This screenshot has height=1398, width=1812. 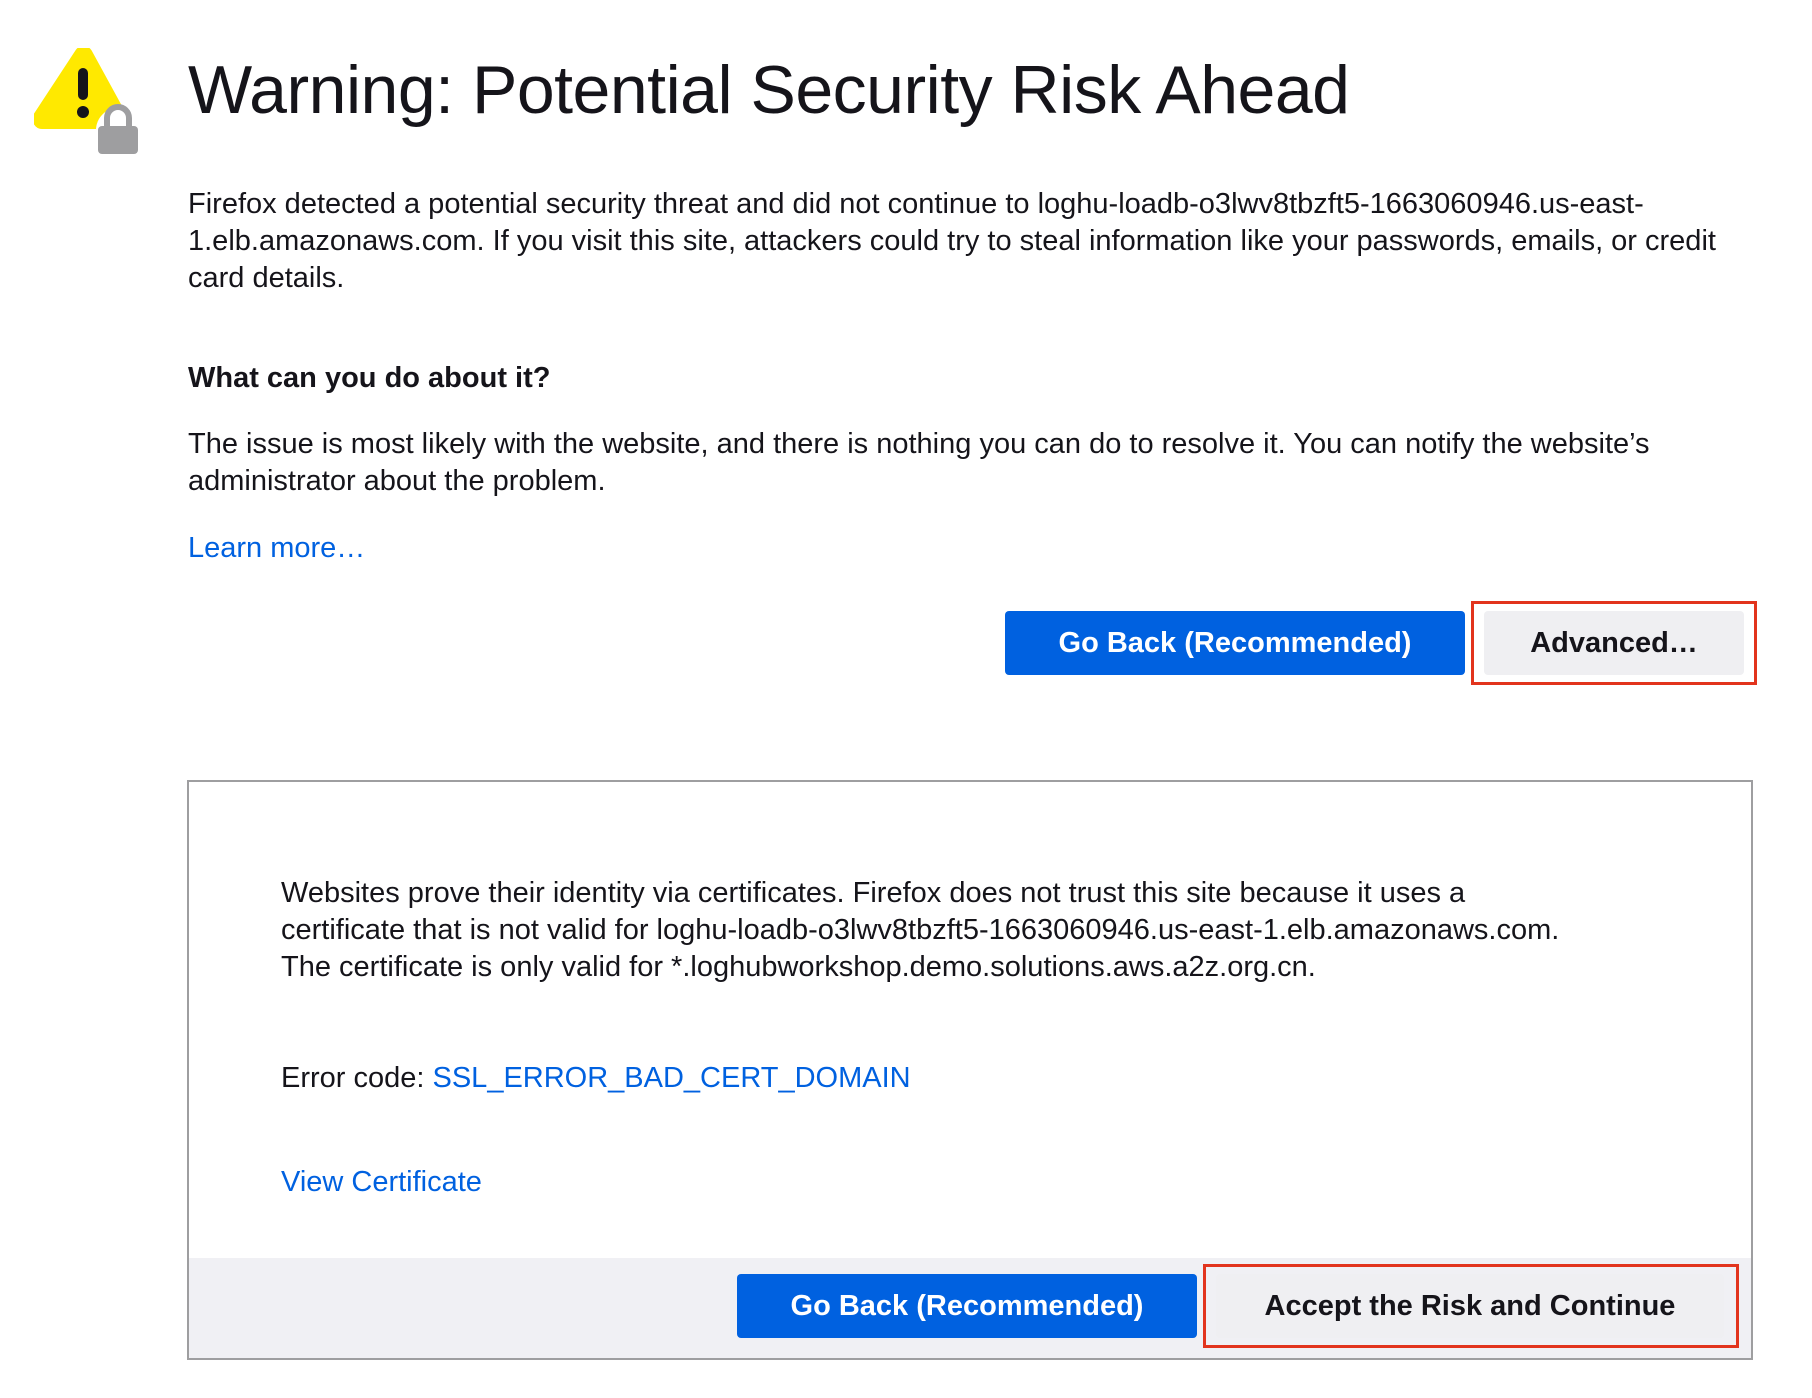 What do you see at coordinates (1471, 1306) in the screenshot?
I see `accept-button-highlight` at bounding box center [1471, 1306].